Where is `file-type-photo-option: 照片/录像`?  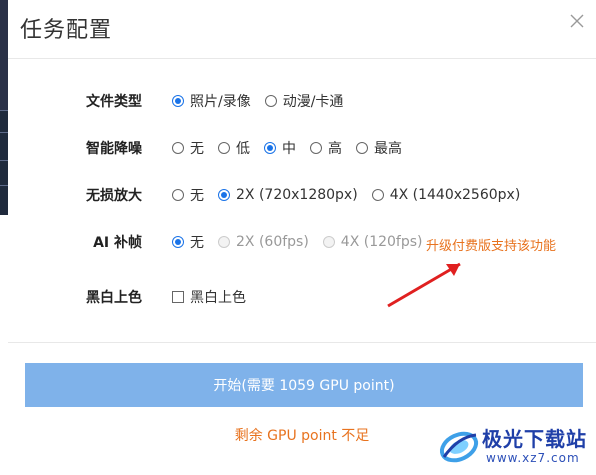 file-type-photo-option: 照片/录像 is located at coordinates (211, 101).